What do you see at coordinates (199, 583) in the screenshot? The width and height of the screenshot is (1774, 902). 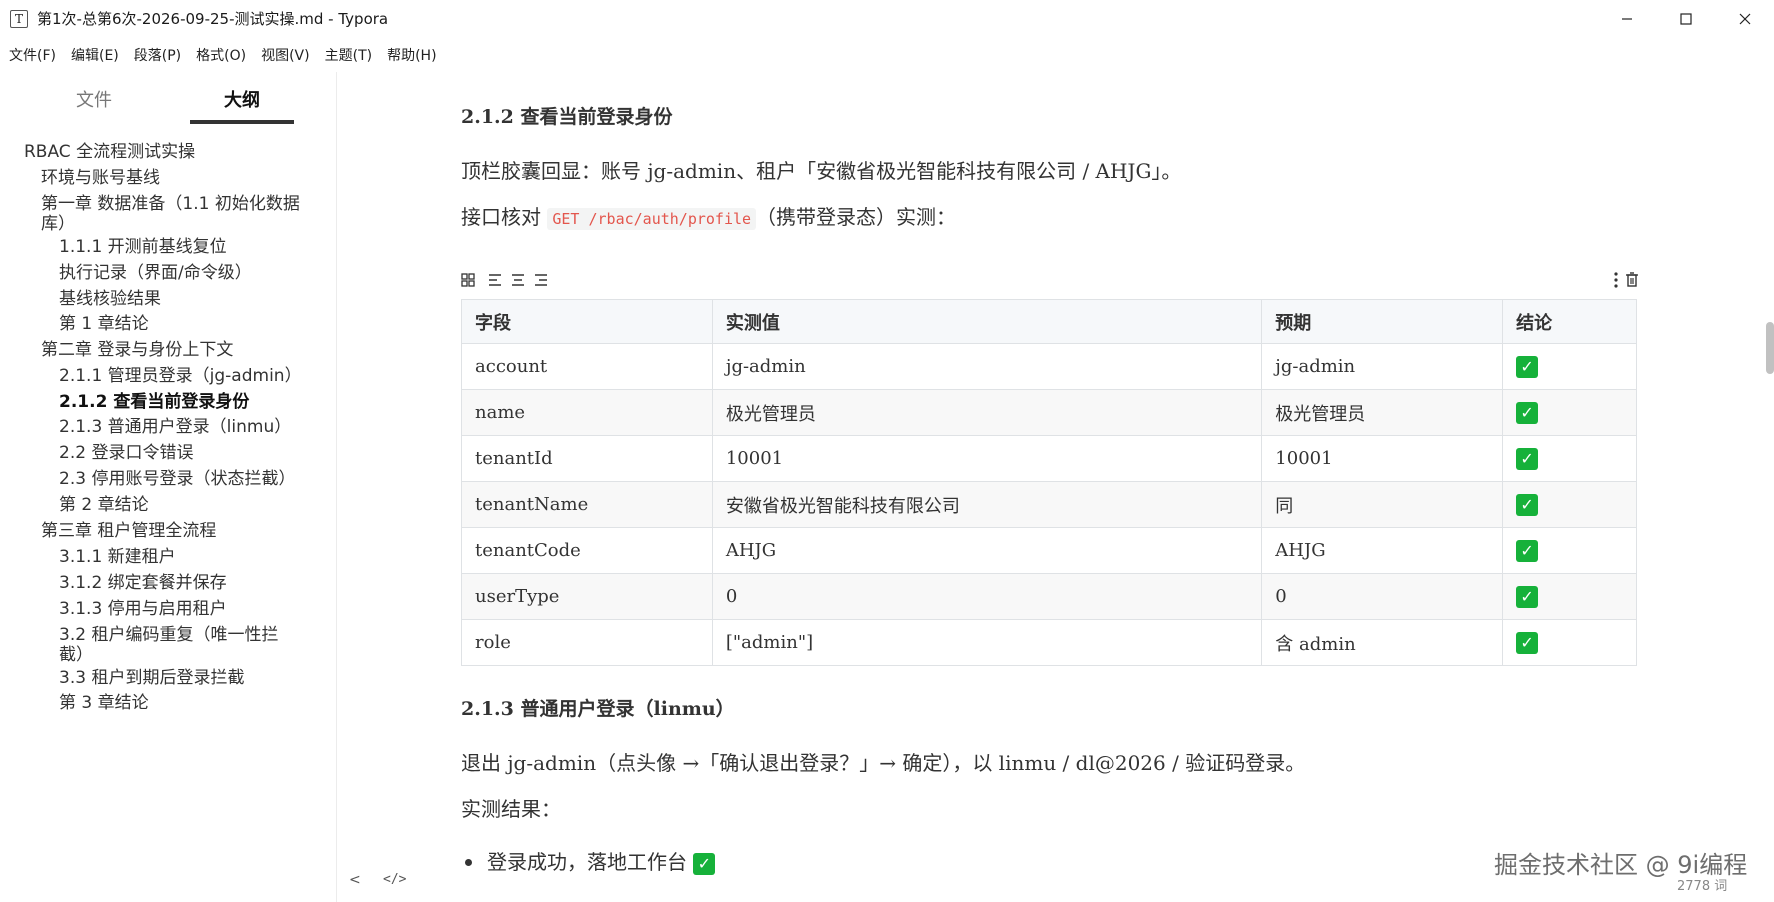 I see `outline-item: 3.1.2 绑定套餐并保存` at bounding box center [199, 583].